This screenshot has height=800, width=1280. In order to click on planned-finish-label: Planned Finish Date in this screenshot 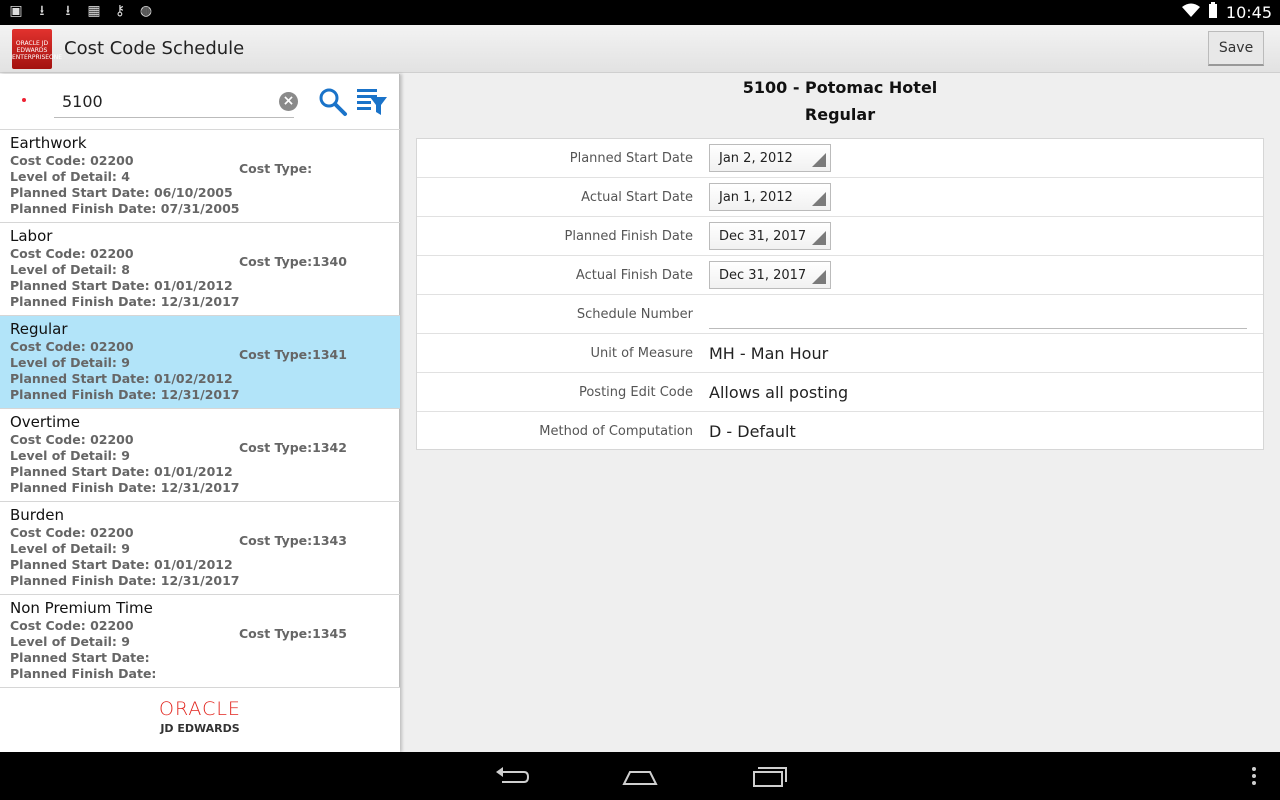, I will do `click(629, 236)`.